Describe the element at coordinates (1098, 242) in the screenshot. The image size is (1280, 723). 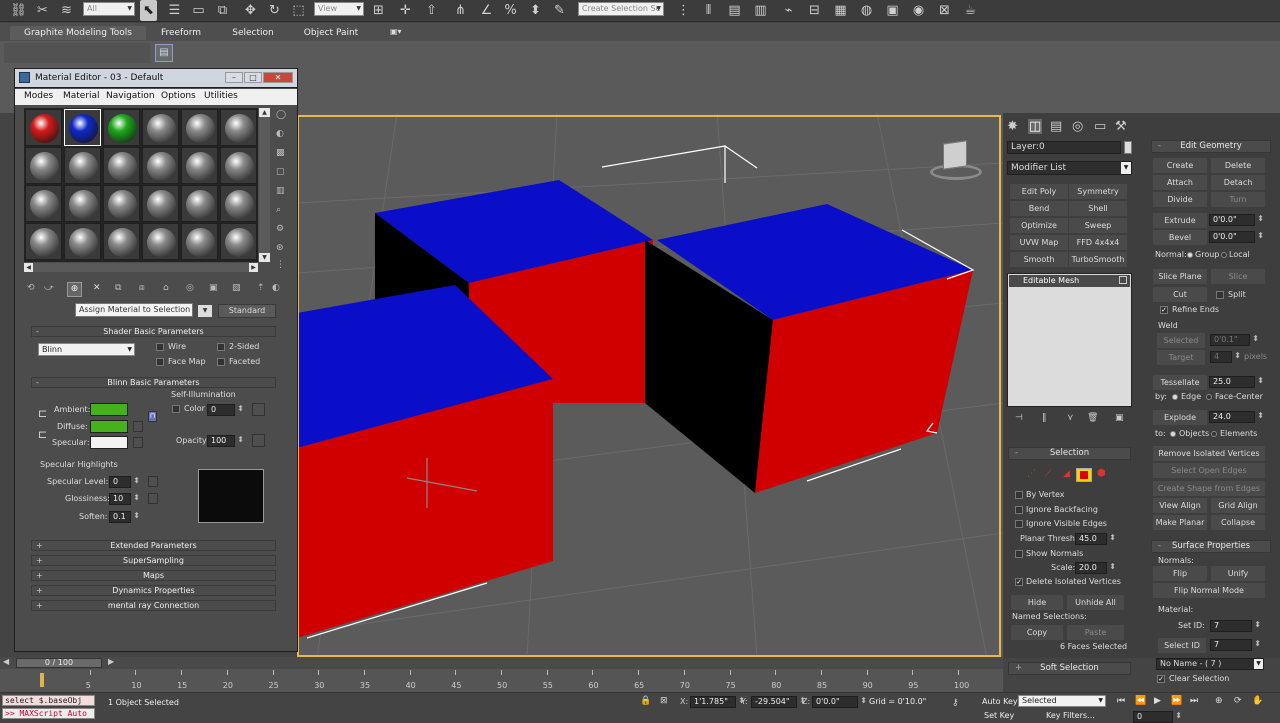
I see `ffd-button: FFD 4x4x4` at that location.